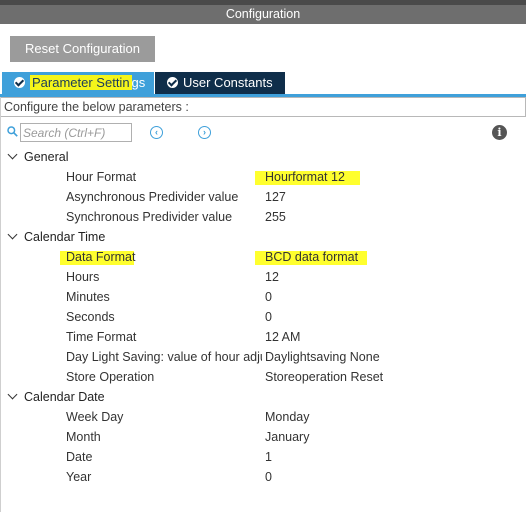  I want to click on param-key: Hours, so click(83, 277).